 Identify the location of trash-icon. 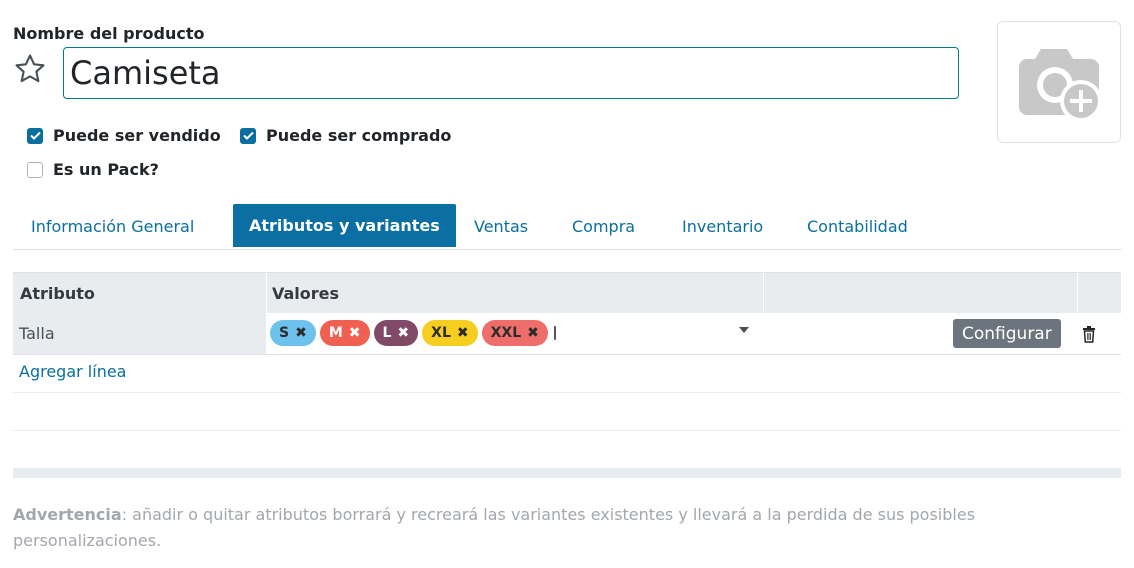
(1089, 334).